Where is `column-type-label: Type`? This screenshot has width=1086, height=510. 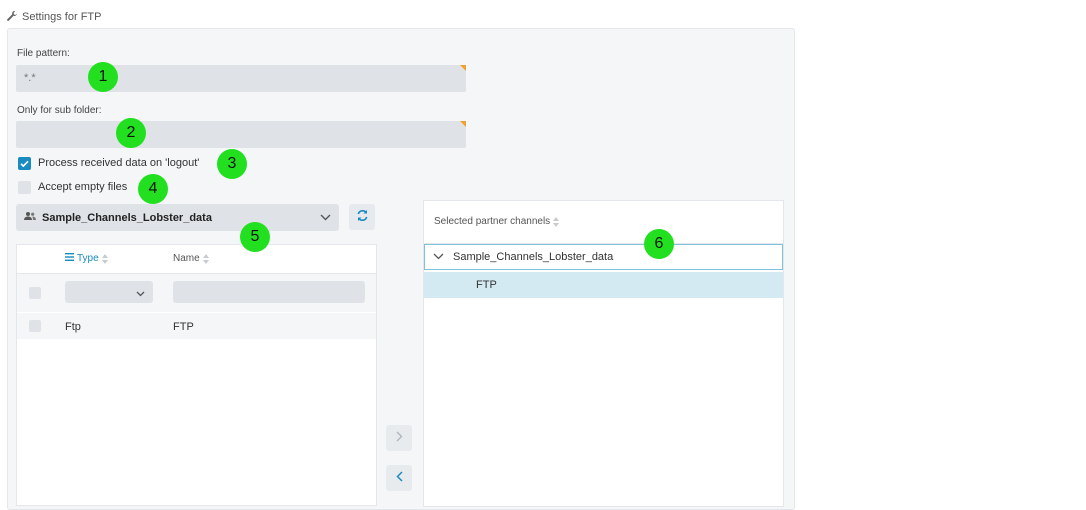
column-type-label: Type is located at coordinates (88, 258).